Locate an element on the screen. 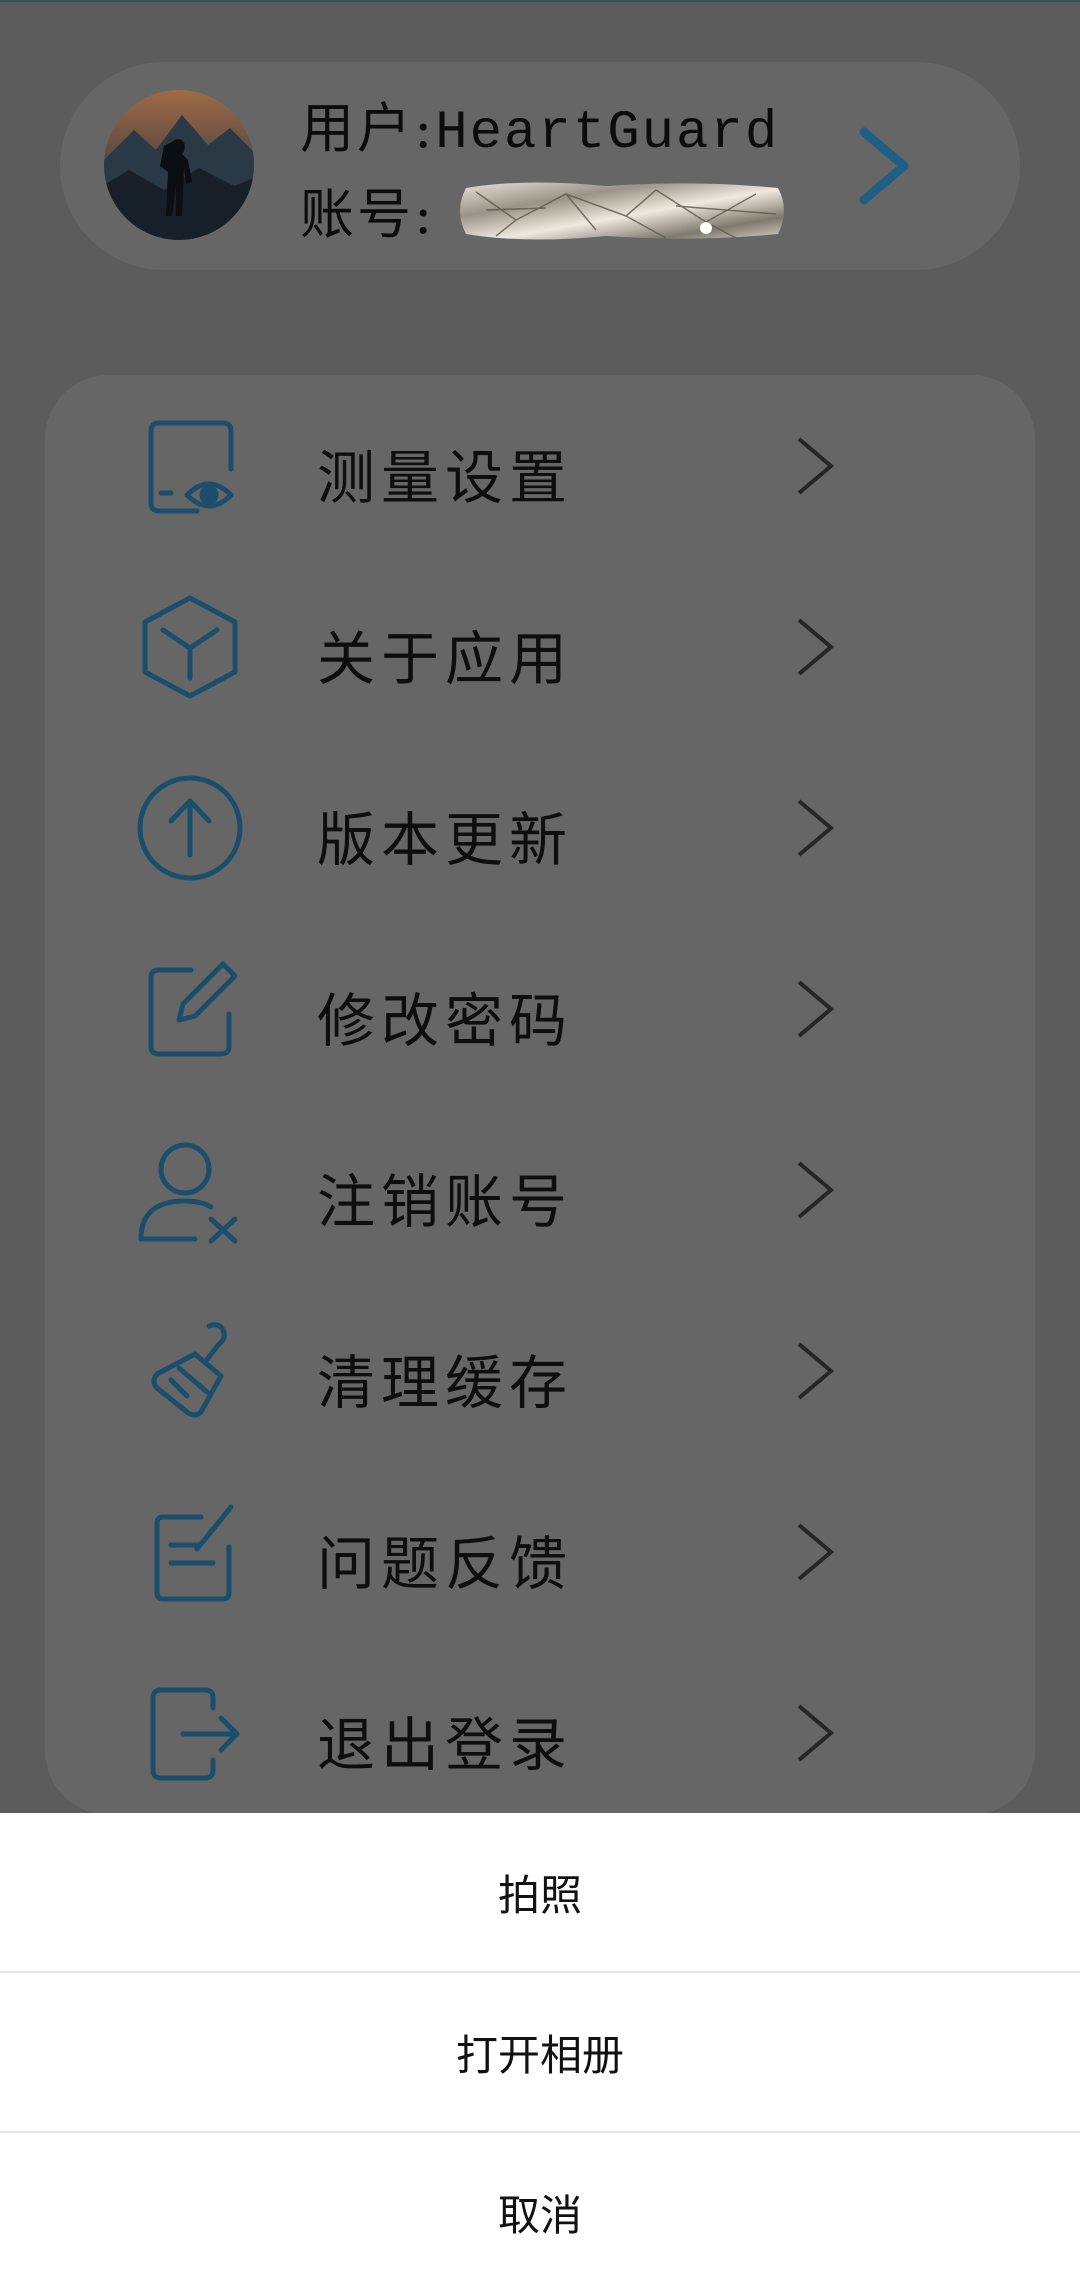 Image resolution: width=1080 pixels, height=2292 pixels. cancel-button: 取消 is located at coordinates (540, 2212).